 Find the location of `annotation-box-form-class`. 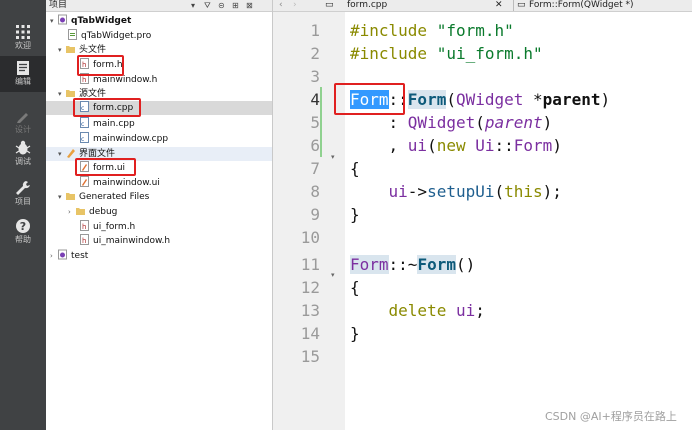

annotation-box-form-class is located at coordinates (369, 99).